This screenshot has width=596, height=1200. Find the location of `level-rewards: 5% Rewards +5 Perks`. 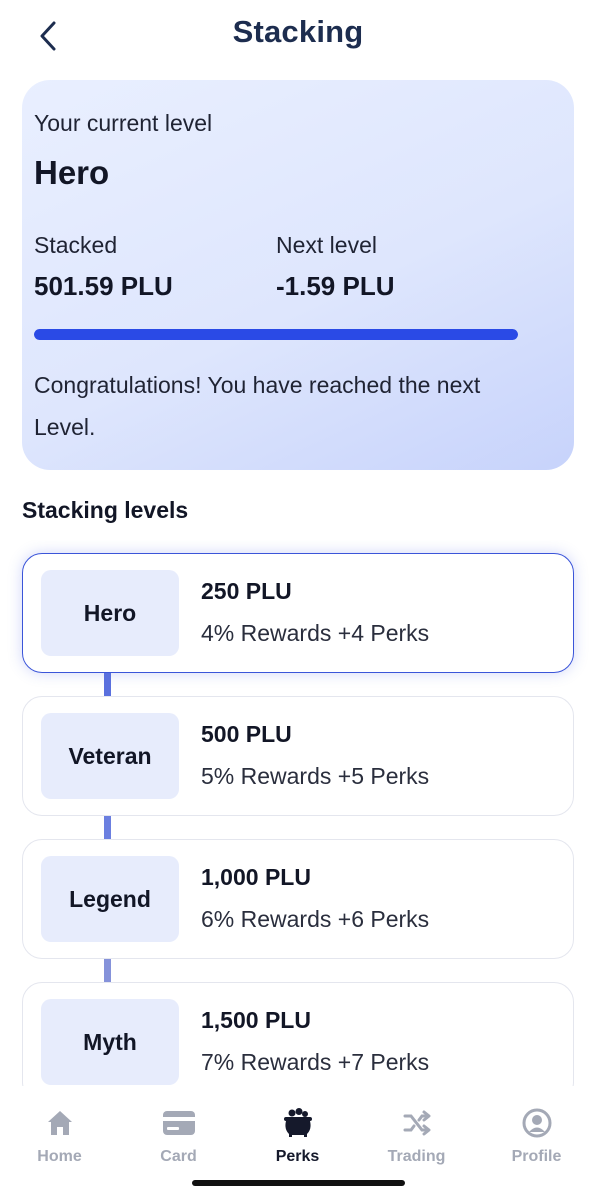

level-rewards: 5% Rewards +5 Perks is located at coordinates (315, 776).